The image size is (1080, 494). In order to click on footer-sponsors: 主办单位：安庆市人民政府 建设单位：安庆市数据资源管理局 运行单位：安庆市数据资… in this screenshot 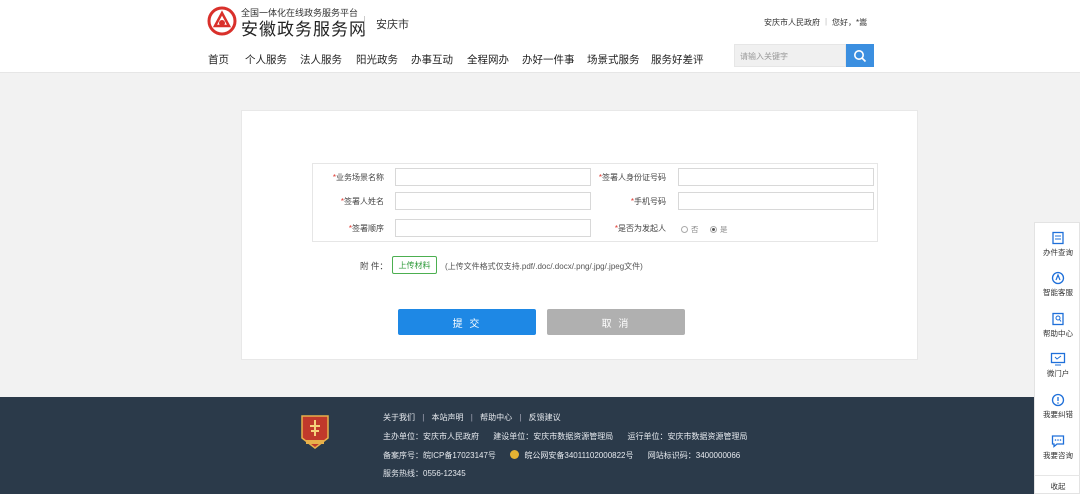, I will do `click(565, 436)`.